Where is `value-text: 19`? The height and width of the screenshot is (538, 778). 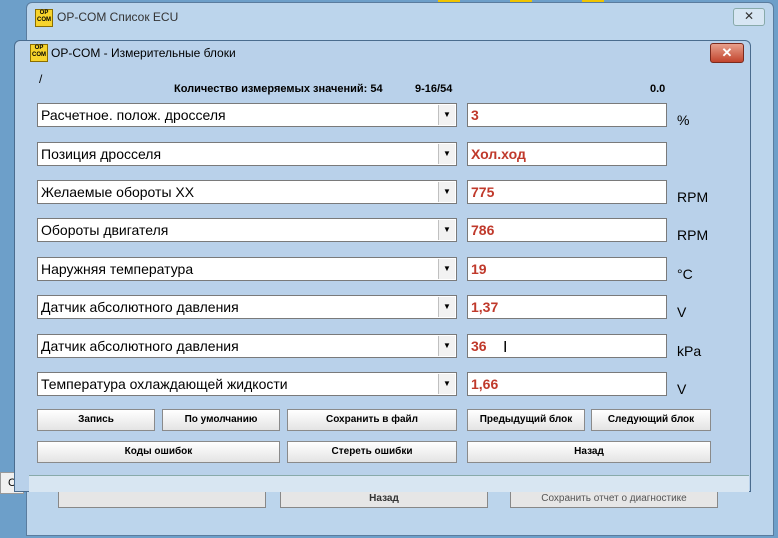
value-text: 19 is located at coordinates (479, 269).